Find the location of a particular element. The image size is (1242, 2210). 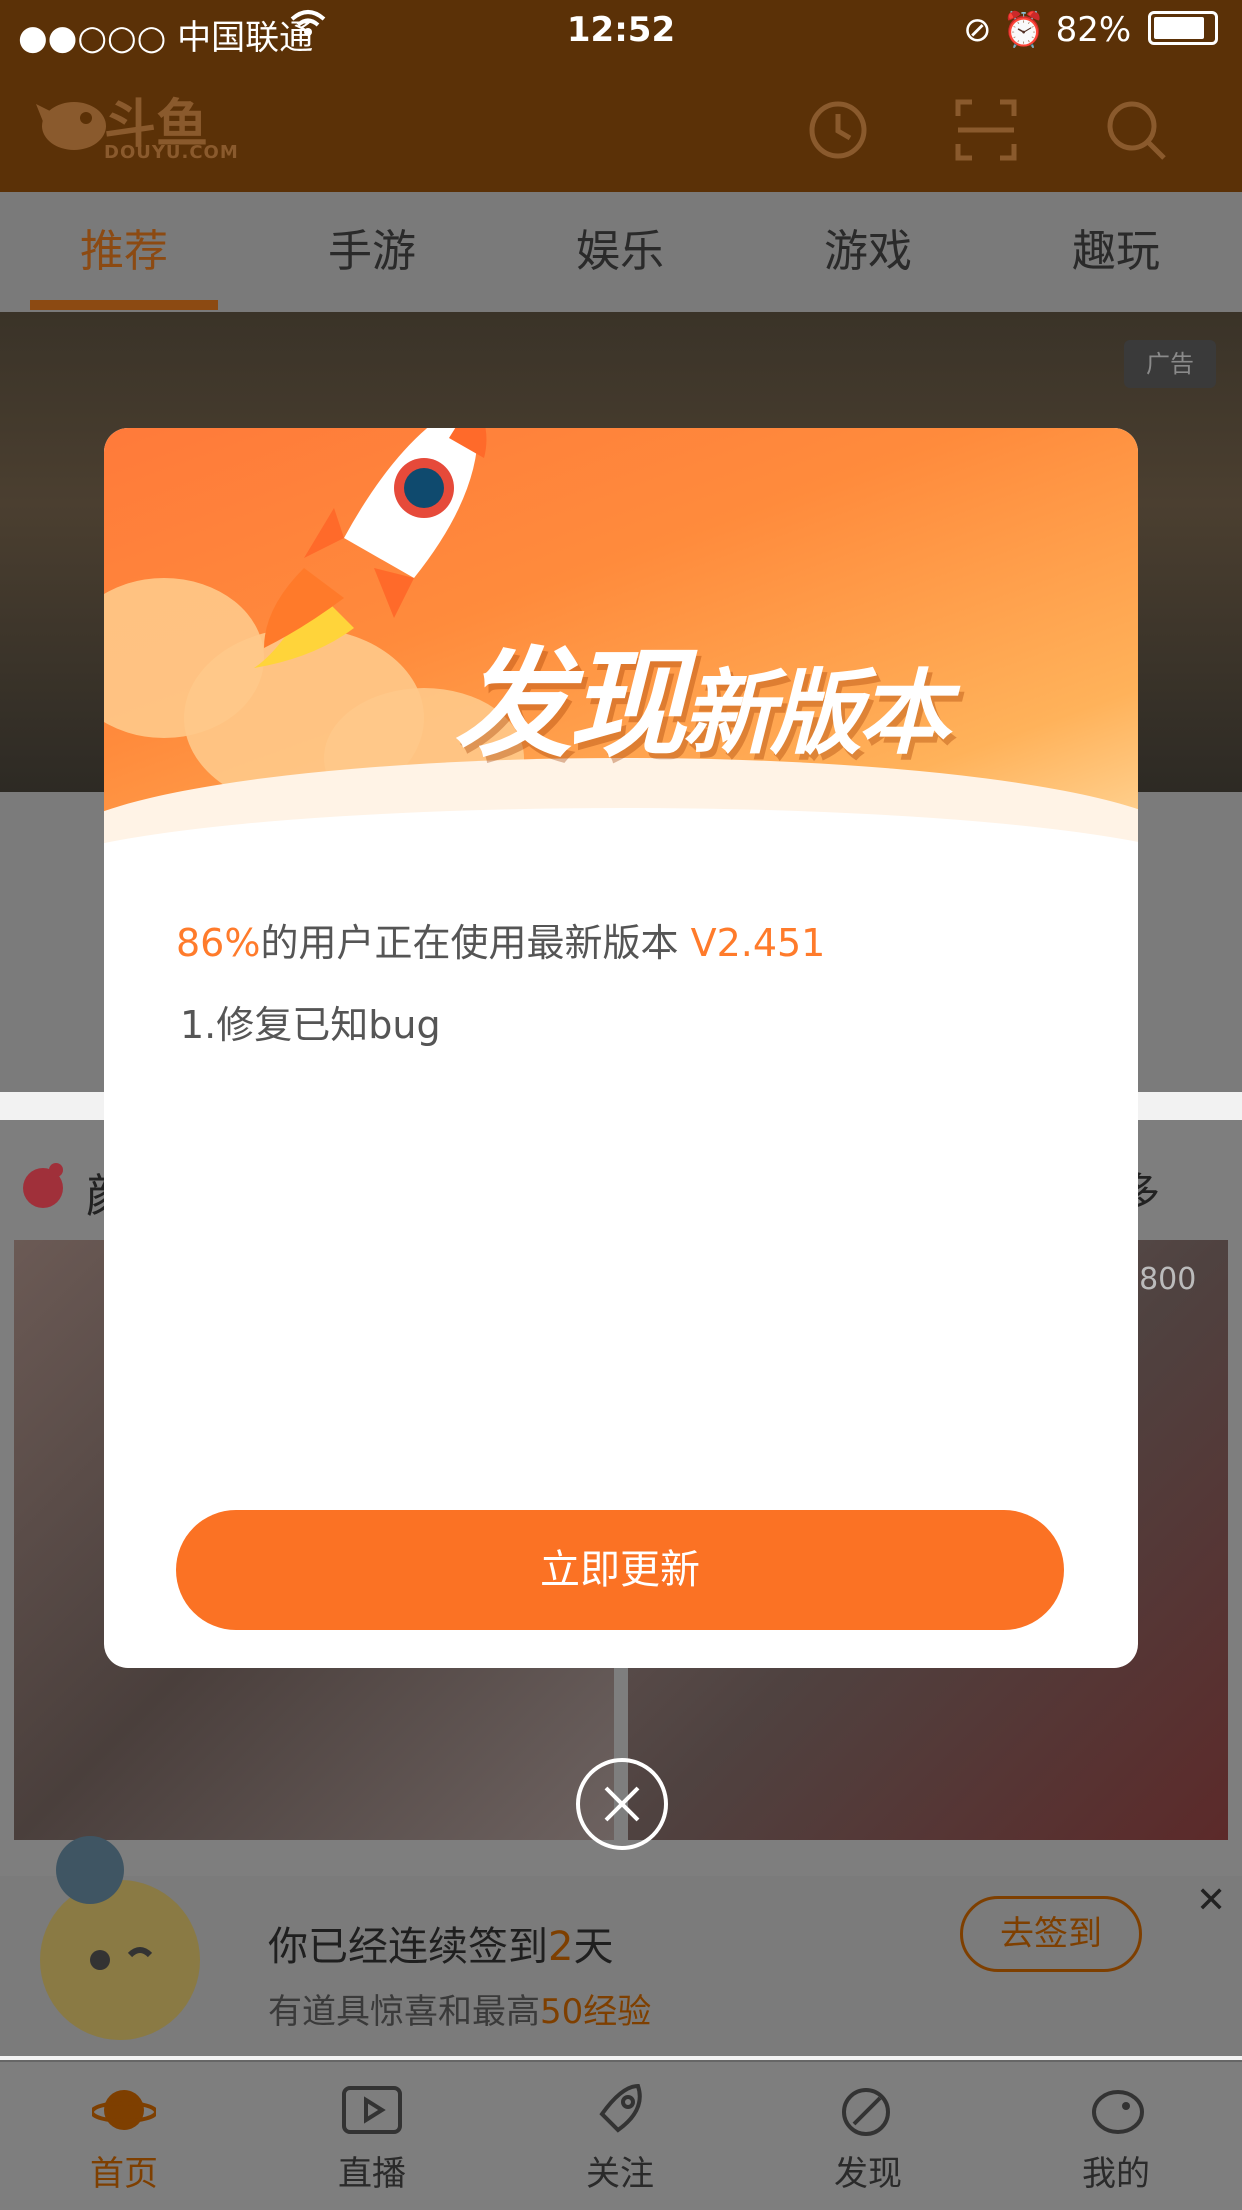

battery-group: ⊘ ⏰ 82% is located at coordinates (1090, 30).